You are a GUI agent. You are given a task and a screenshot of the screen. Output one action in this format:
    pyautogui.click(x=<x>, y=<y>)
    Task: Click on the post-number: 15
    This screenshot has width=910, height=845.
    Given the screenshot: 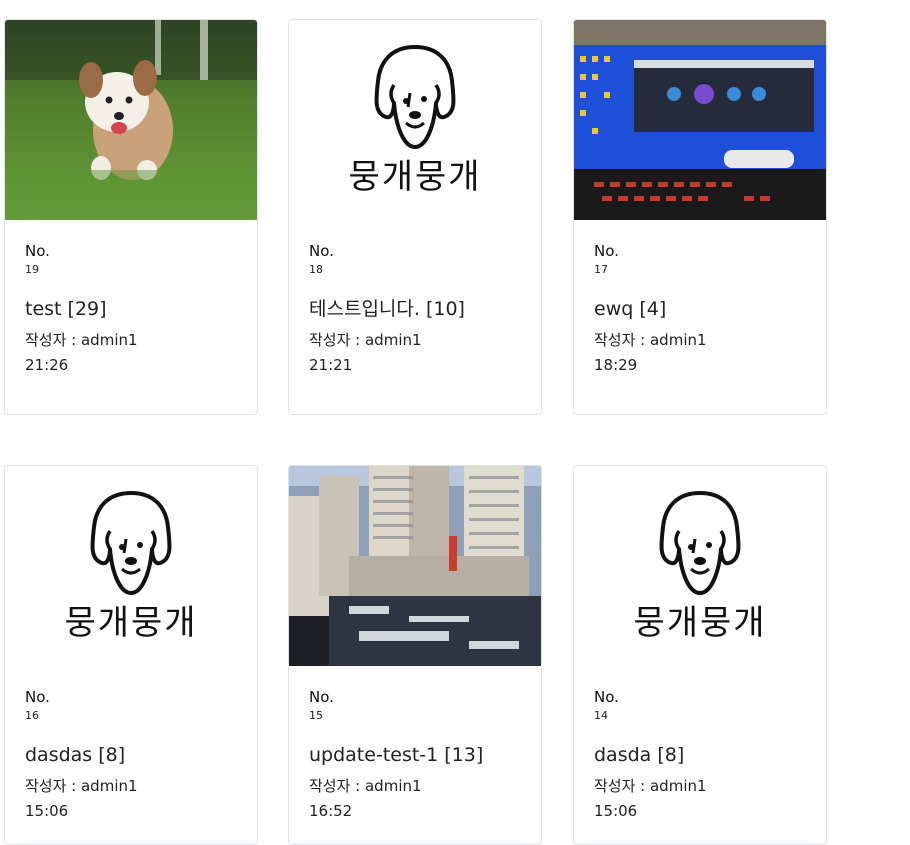 What is the action you would take?
    pyautogui.click(x=316, y=715)
    